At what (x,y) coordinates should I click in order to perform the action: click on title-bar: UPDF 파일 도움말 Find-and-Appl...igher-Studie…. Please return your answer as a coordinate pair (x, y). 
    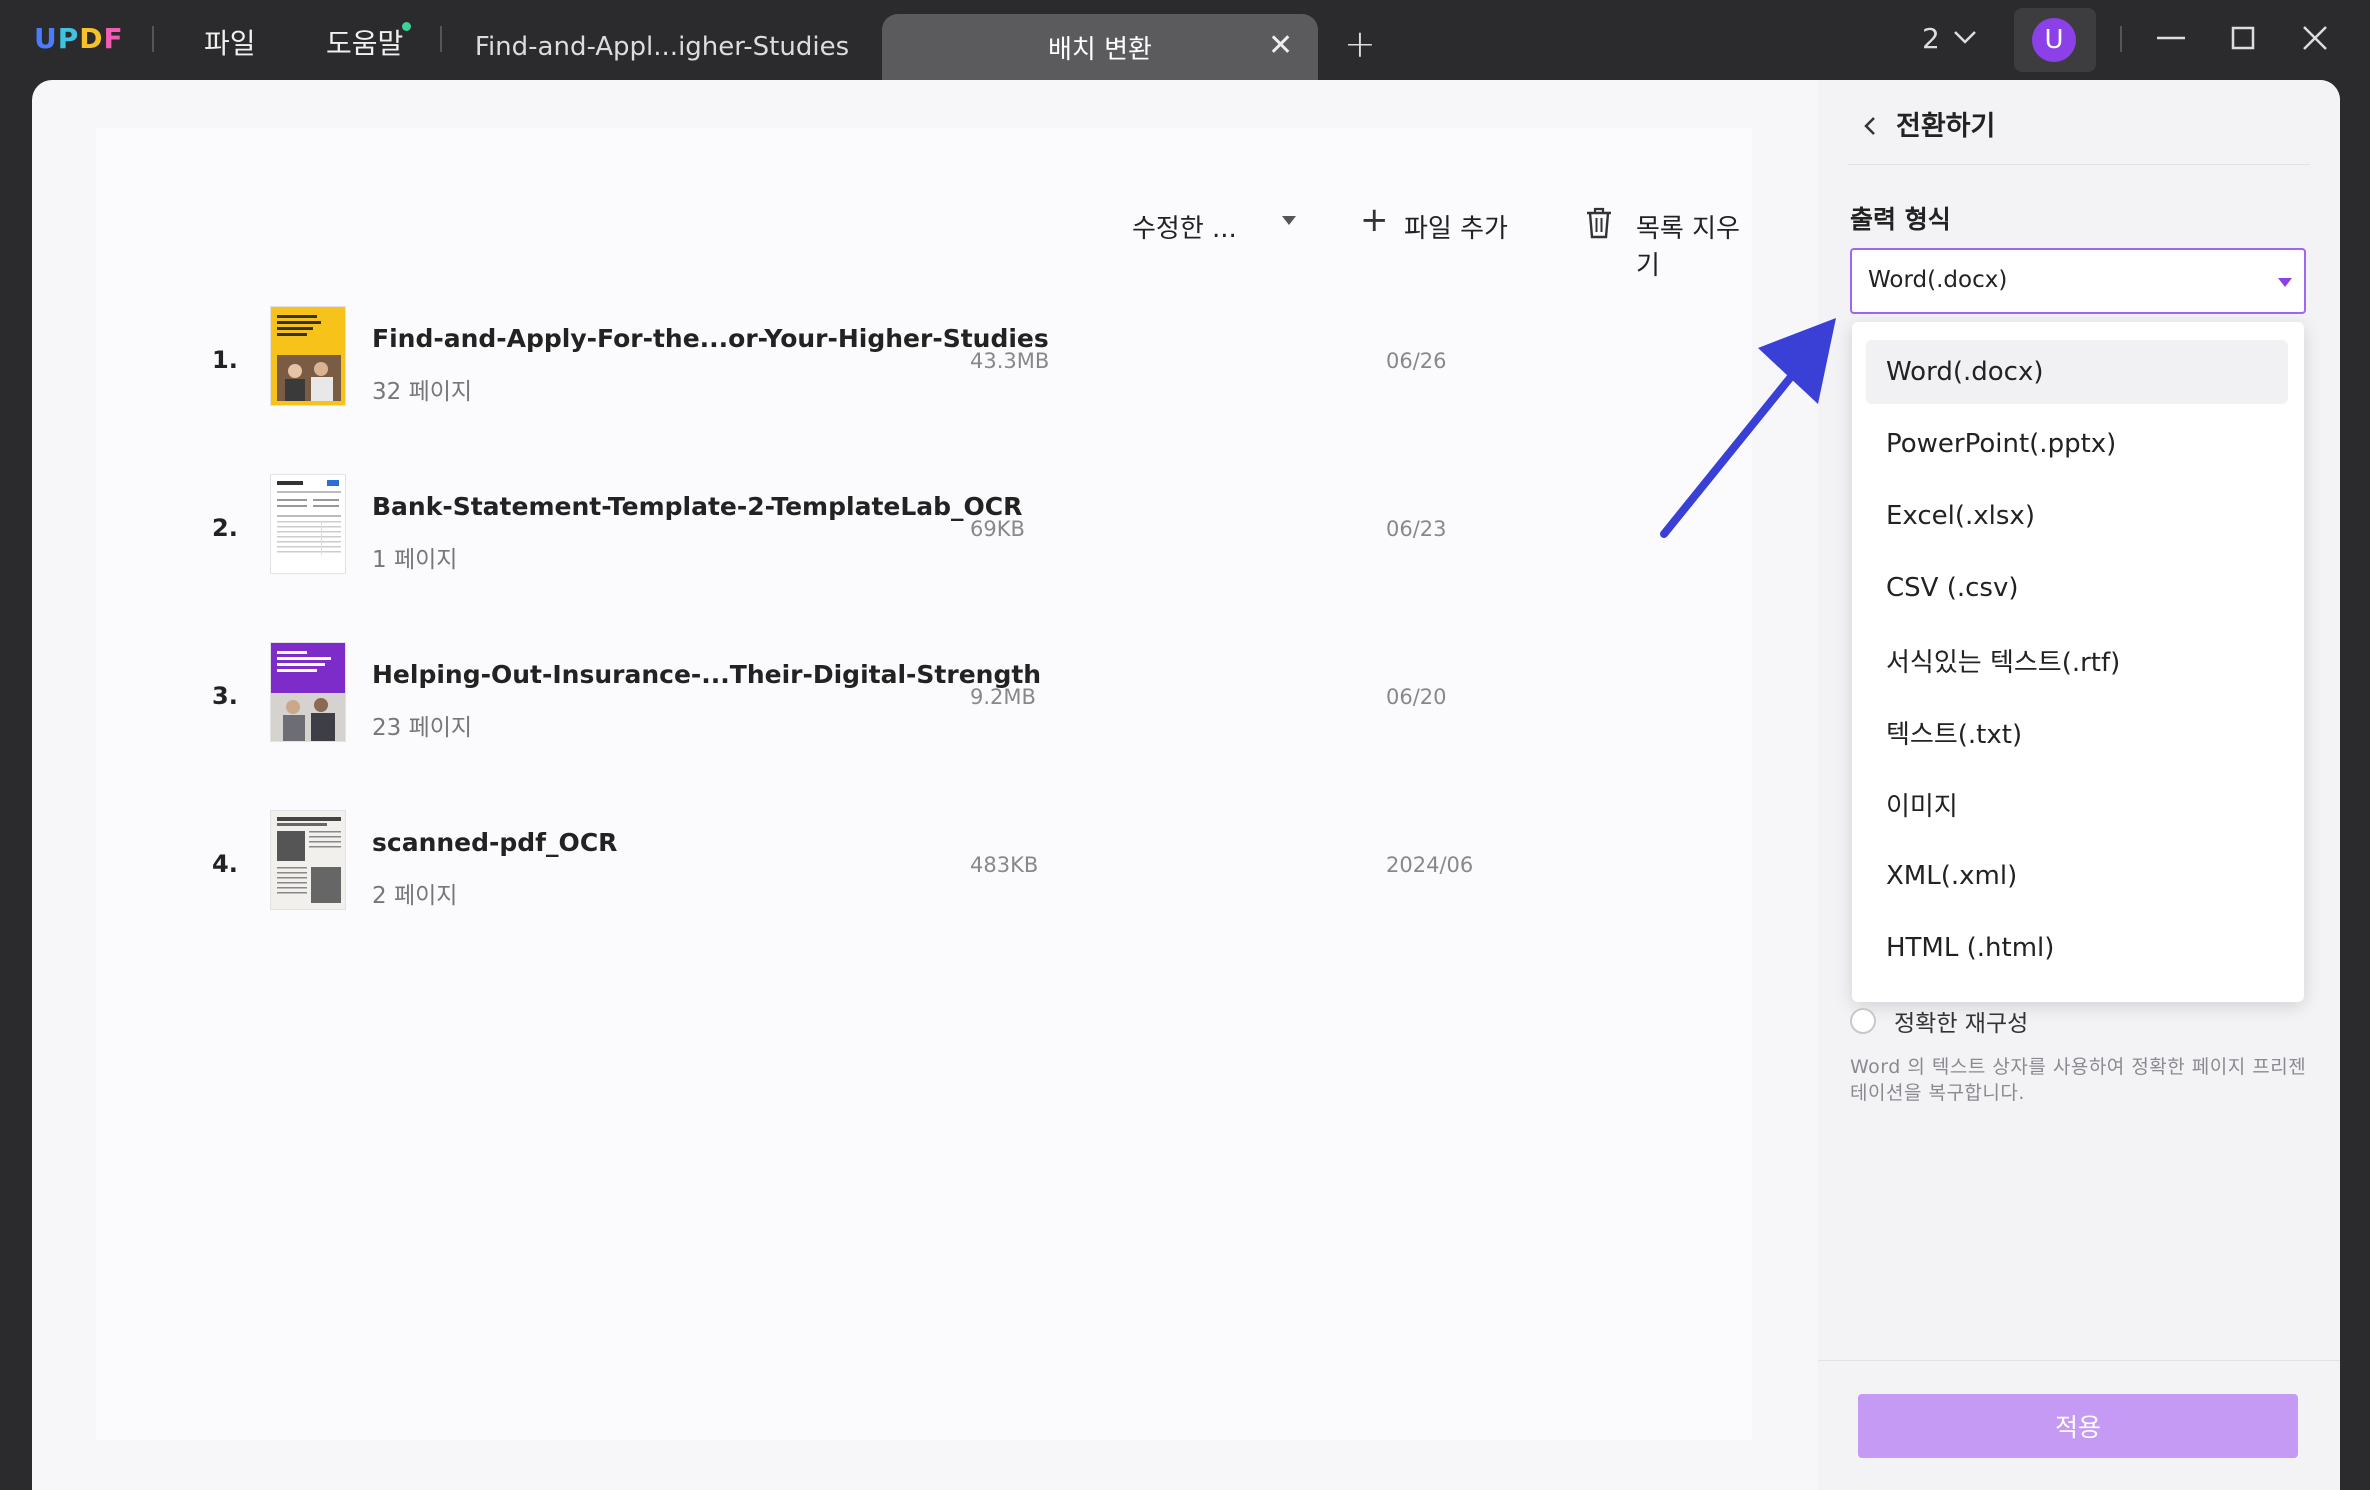
    Looking at the image, I should click on (1185, 40).